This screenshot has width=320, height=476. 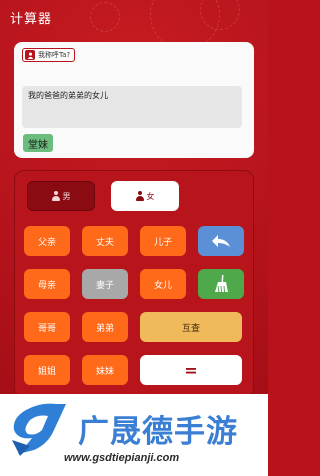 I want to click on back-button, so click(x=221, y=241).